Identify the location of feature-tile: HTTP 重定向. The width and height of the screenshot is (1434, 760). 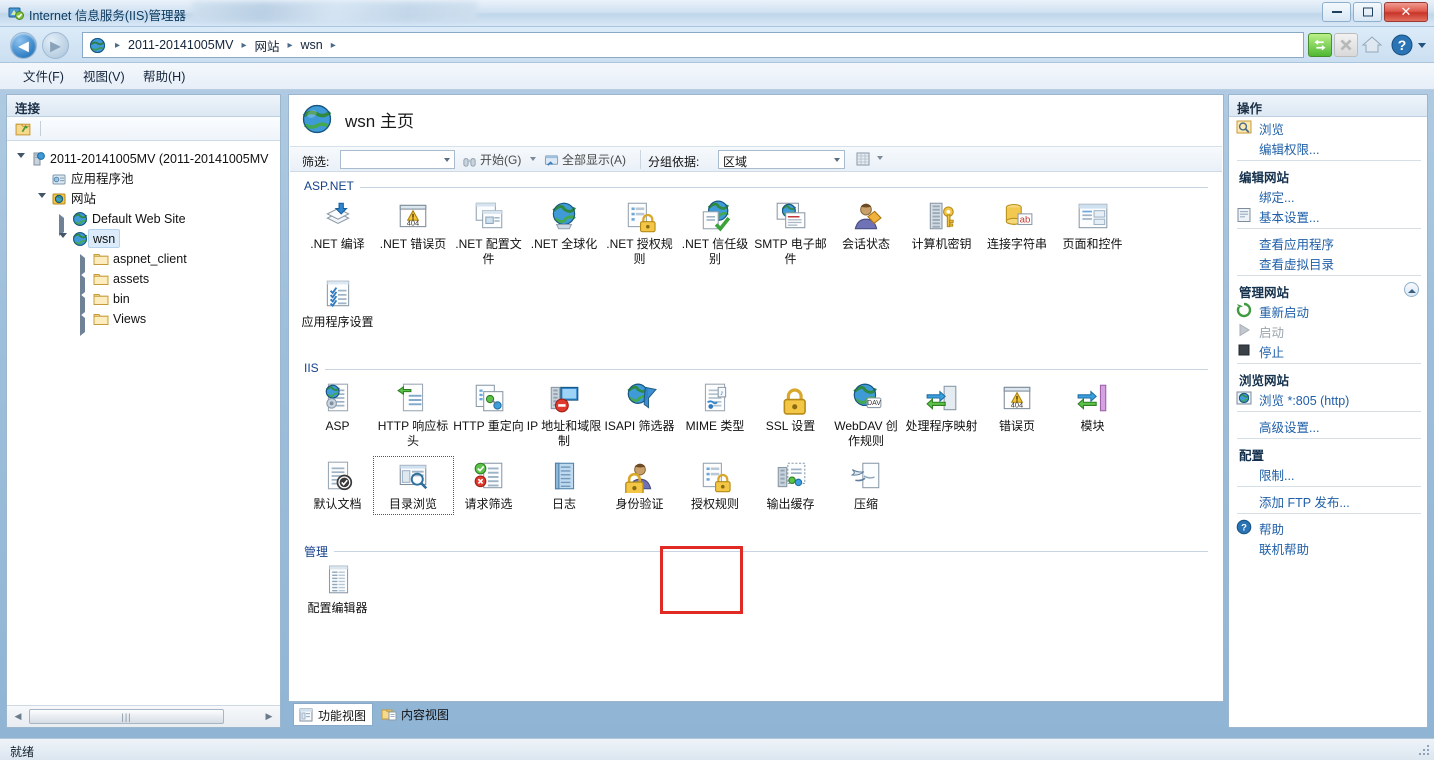
(488, 407).